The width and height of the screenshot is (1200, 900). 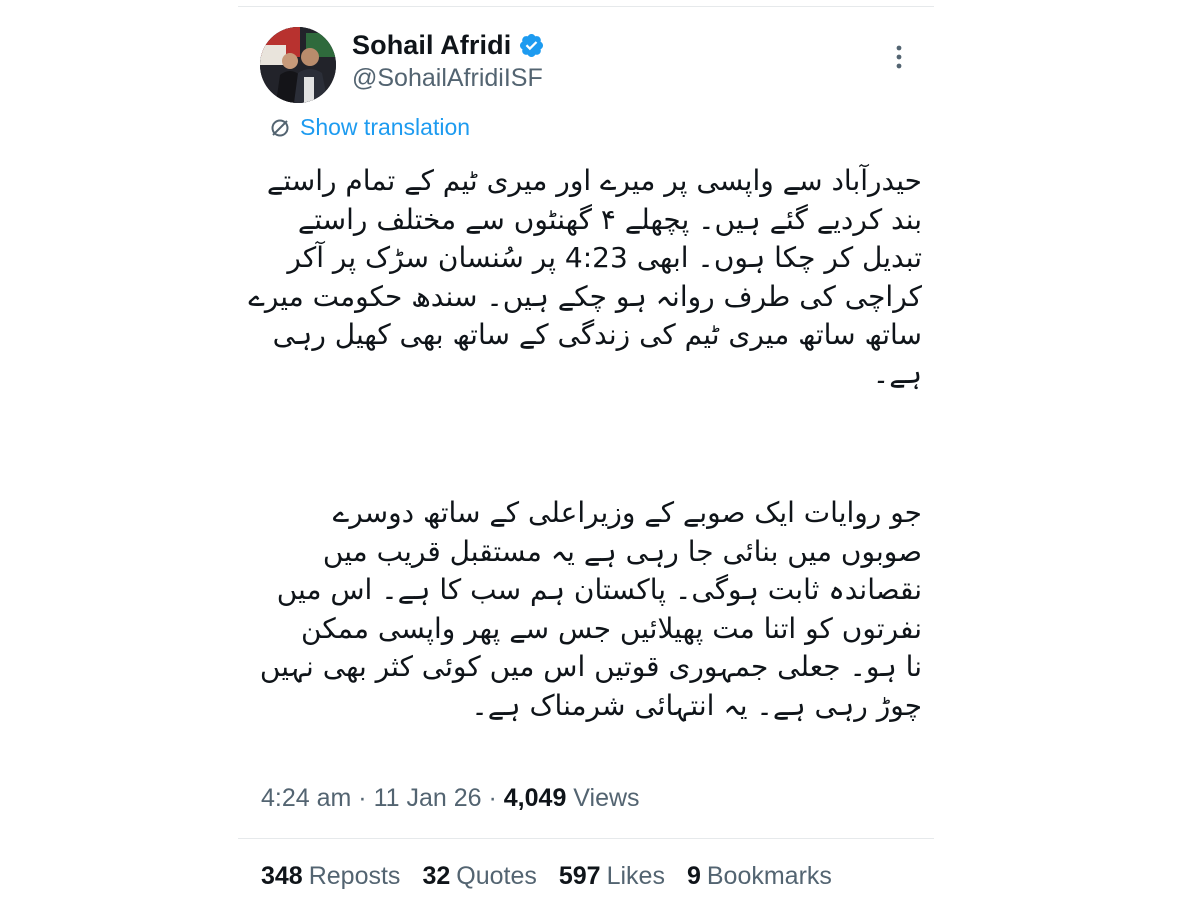 What do you see at coordinates (354, 876) in the screenshot?
I see `reposts-label: Reposts` at bounding box center [354, 876].